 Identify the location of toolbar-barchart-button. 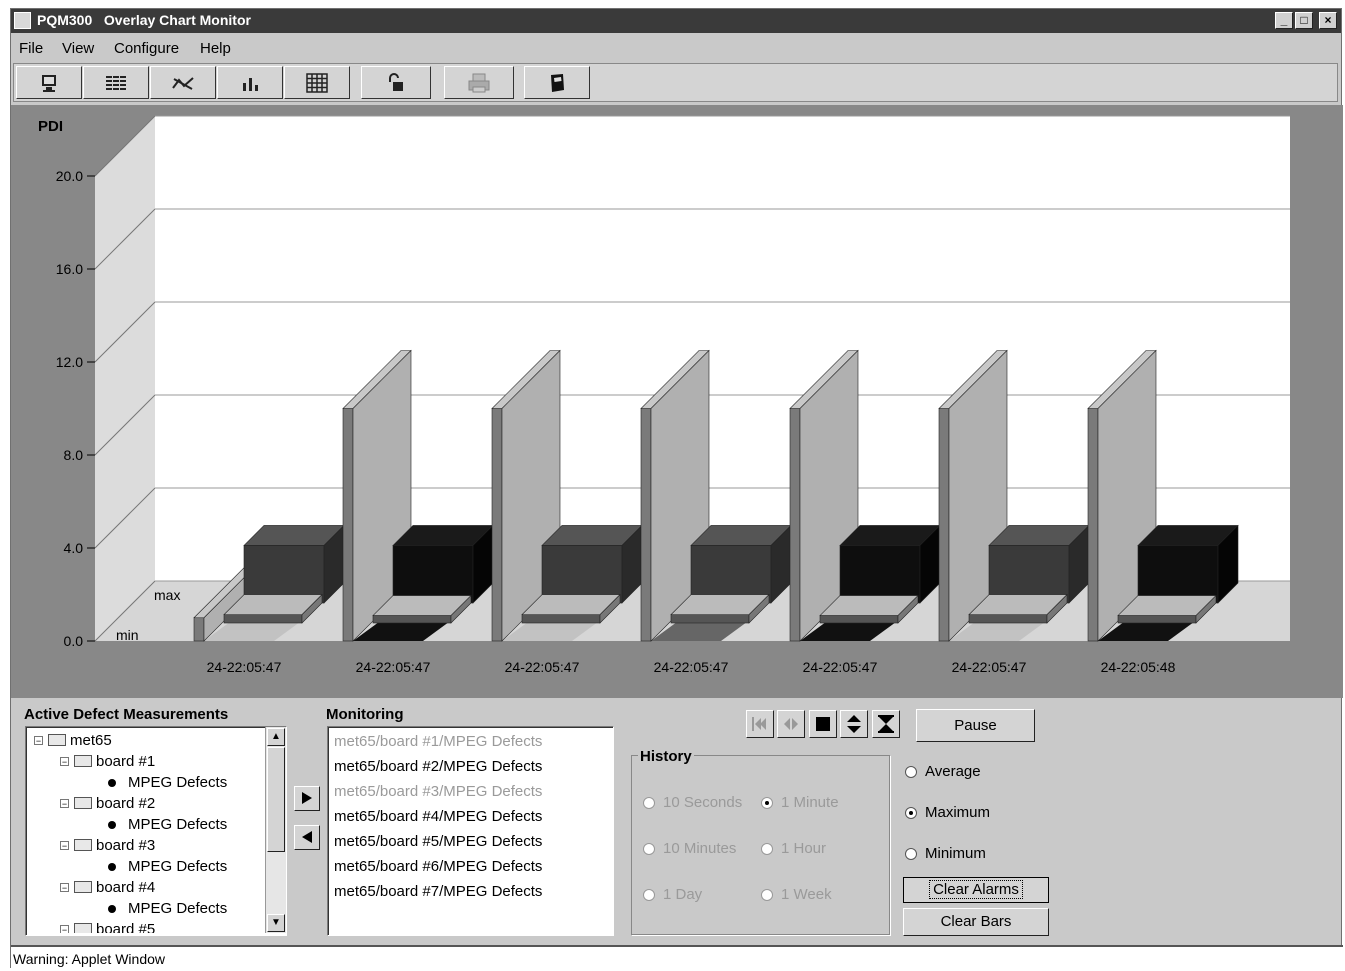
(250, 82).